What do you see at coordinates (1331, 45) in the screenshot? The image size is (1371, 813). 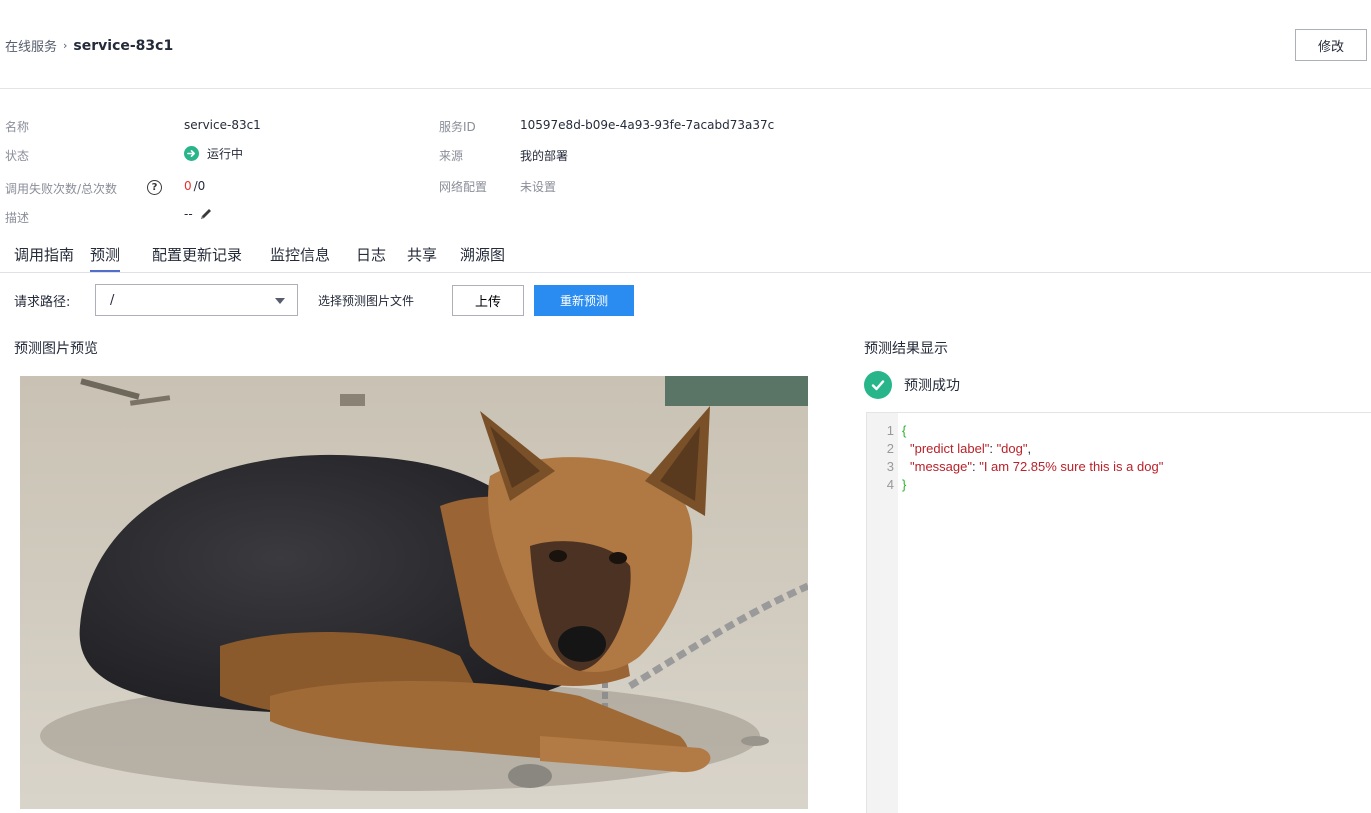 I see `edit-button: 修改` at bounding box center [1331, 45].